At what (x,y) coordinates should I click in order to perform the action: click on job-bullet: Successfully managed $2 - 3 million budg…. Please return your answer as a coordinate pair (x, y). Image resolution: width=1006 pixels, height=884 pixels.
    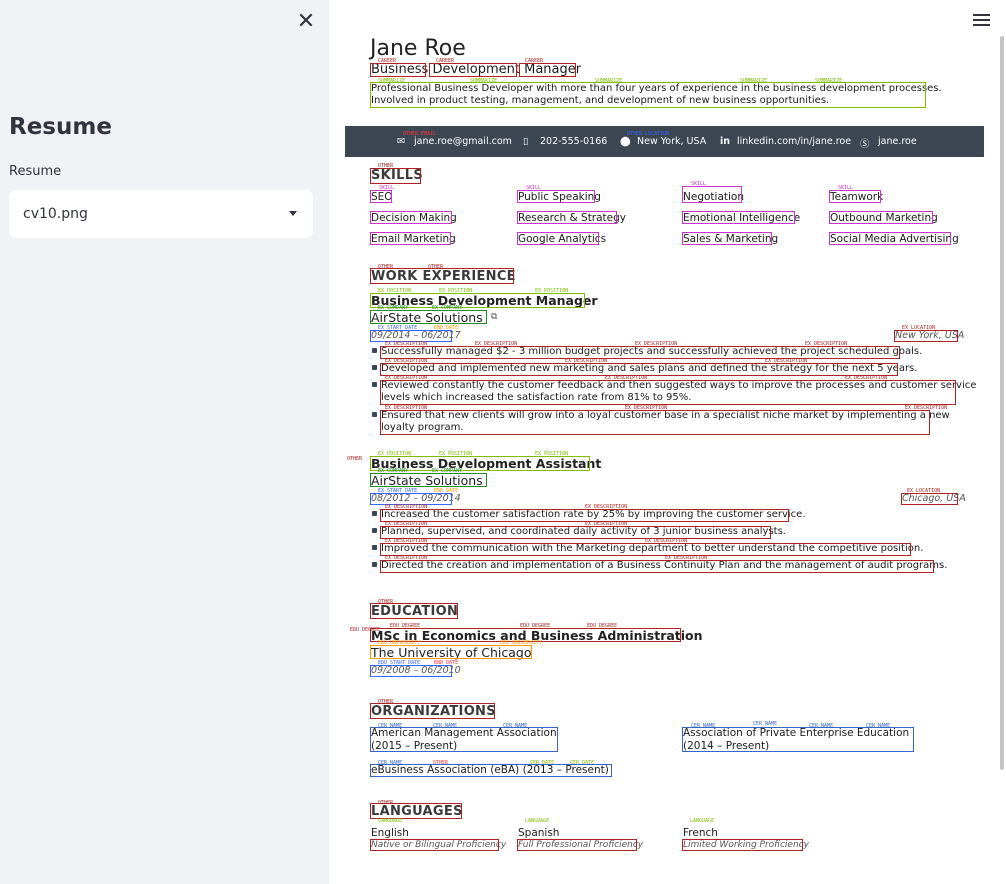
    Looking at the image, I should click on (647, 352).